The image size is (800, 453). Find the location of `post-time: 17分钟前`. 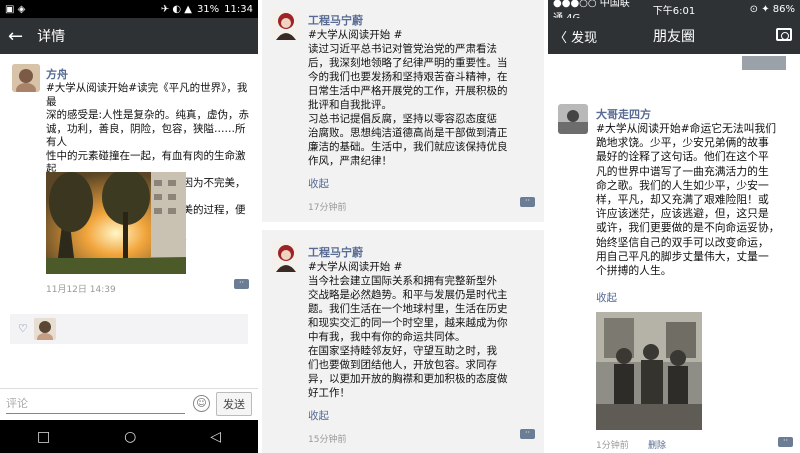

post-time: 17分钟前 is located at coordinates (327, 208).